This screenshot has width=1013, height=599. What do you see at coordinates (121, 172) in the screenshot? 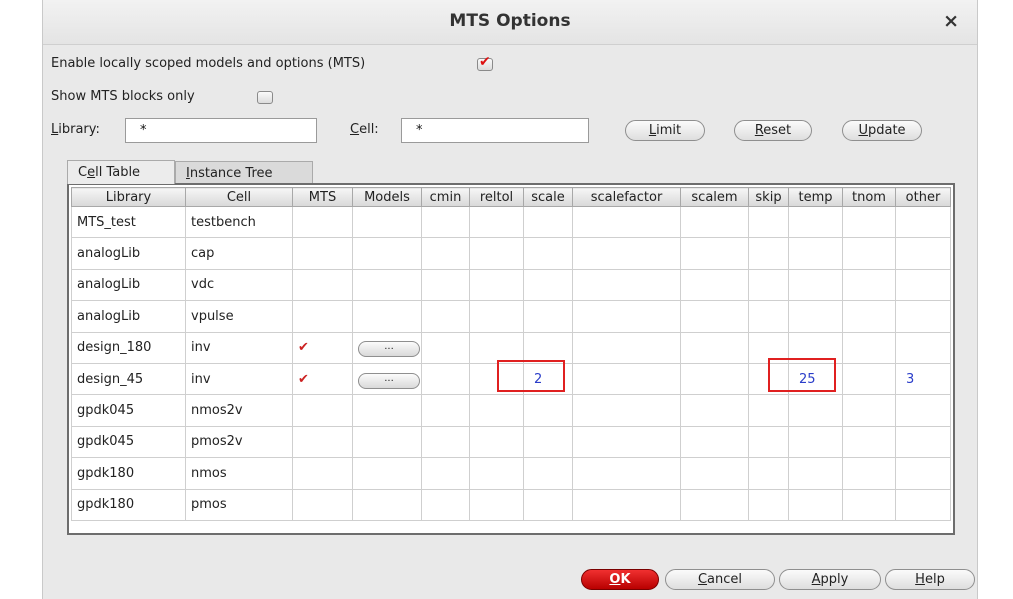
I see `tab-cell-table: Cell Table` at bounding box center [121, 172].